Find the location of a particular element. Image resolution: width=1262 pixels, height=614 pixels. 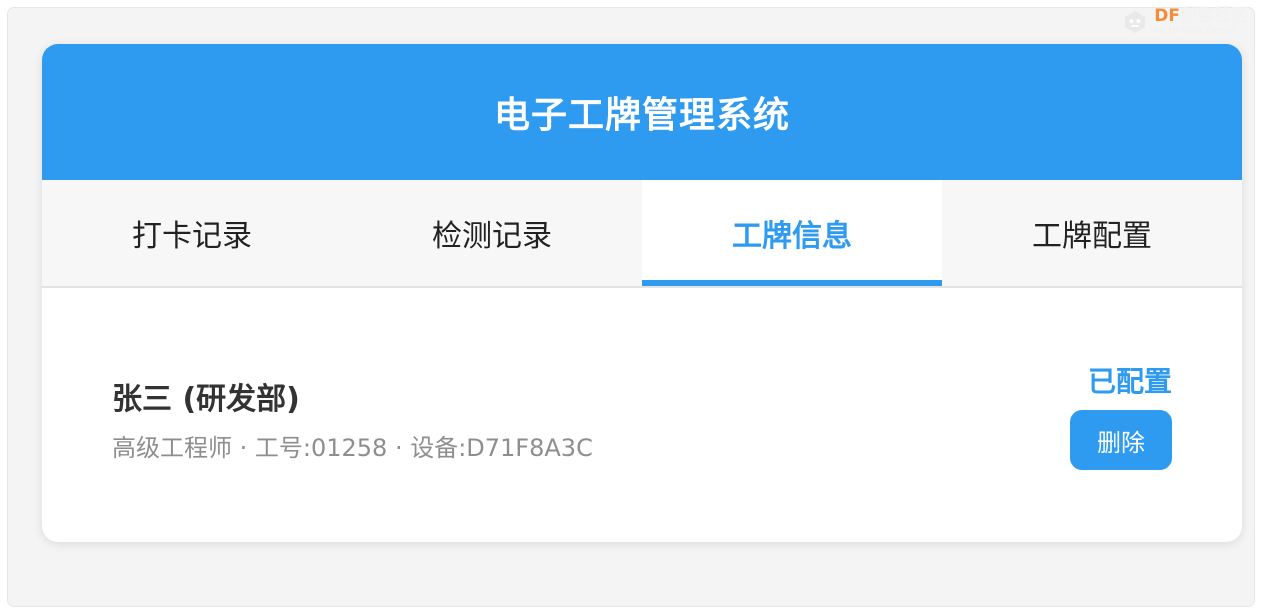

status-badge: 已配置 is located at coordinates (1129, 381).